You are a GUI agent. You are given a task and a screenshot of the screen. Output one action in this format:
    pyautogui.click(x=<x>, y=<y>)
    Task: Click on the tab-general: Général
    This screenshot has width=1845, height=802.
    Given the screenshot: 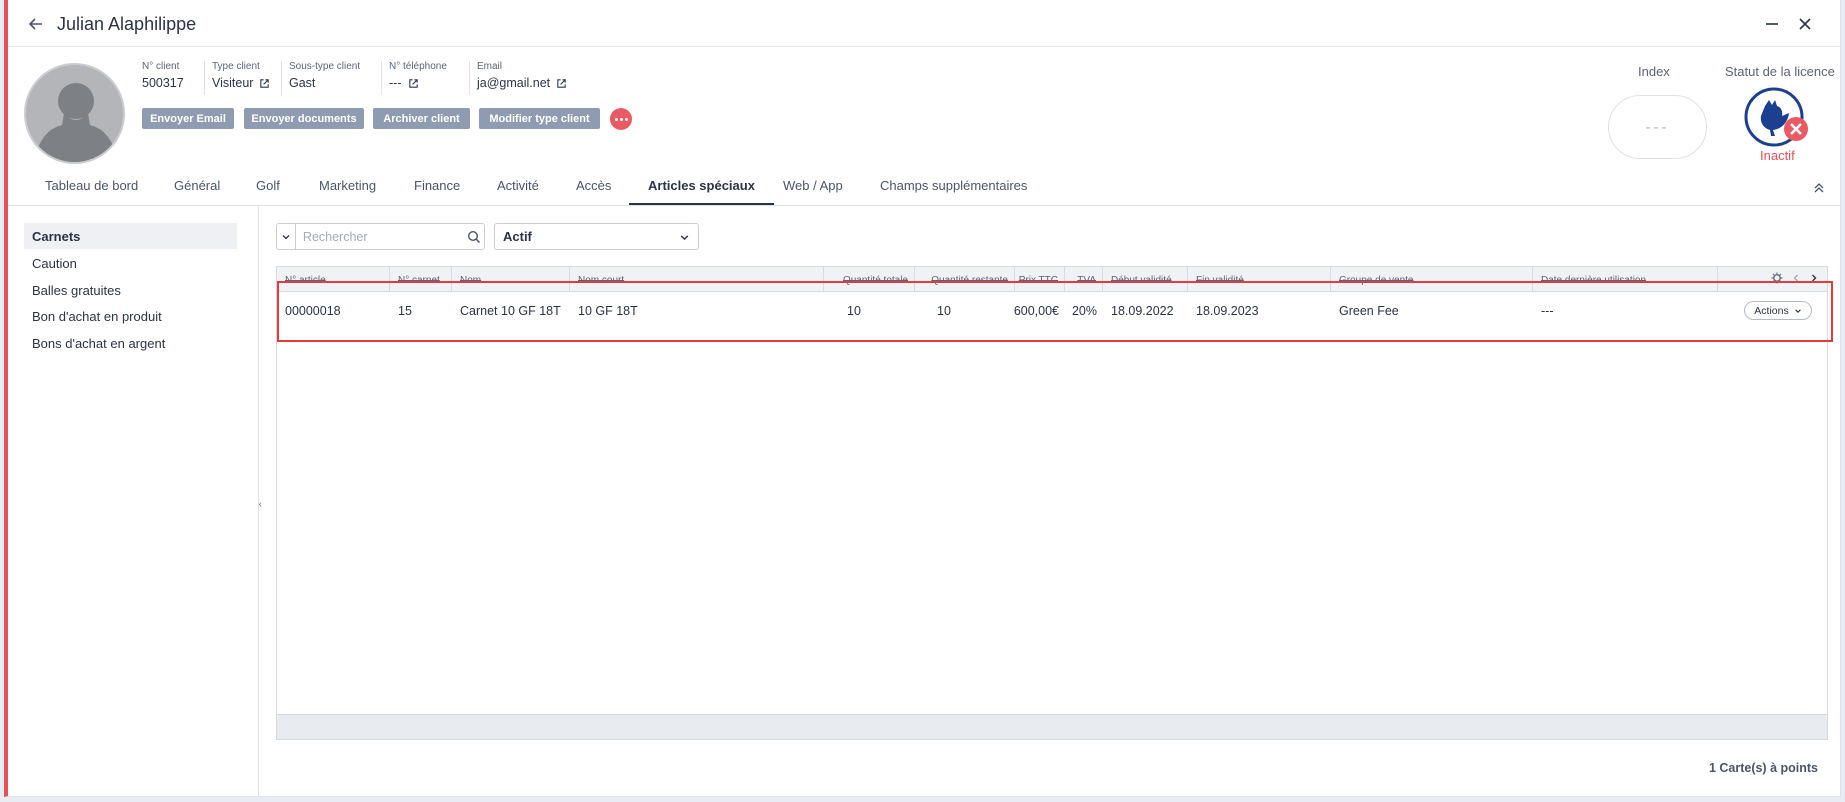 What is the action you would take?
    pyautogui.click(x=197, y=191)
    